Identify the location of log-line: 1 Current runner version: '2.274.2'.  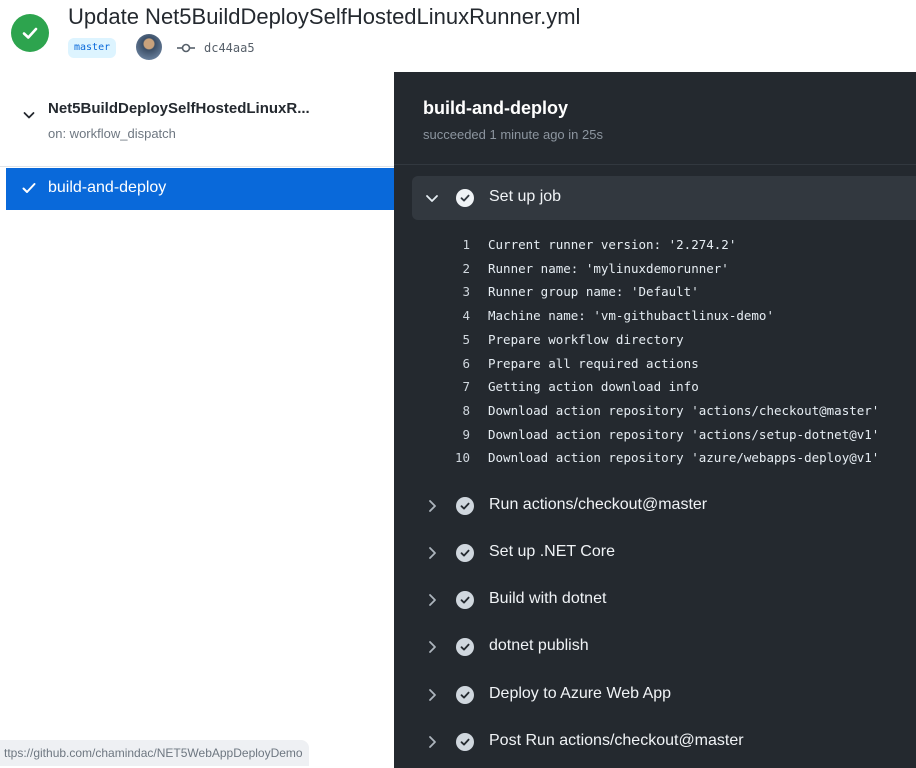
(676, 245).